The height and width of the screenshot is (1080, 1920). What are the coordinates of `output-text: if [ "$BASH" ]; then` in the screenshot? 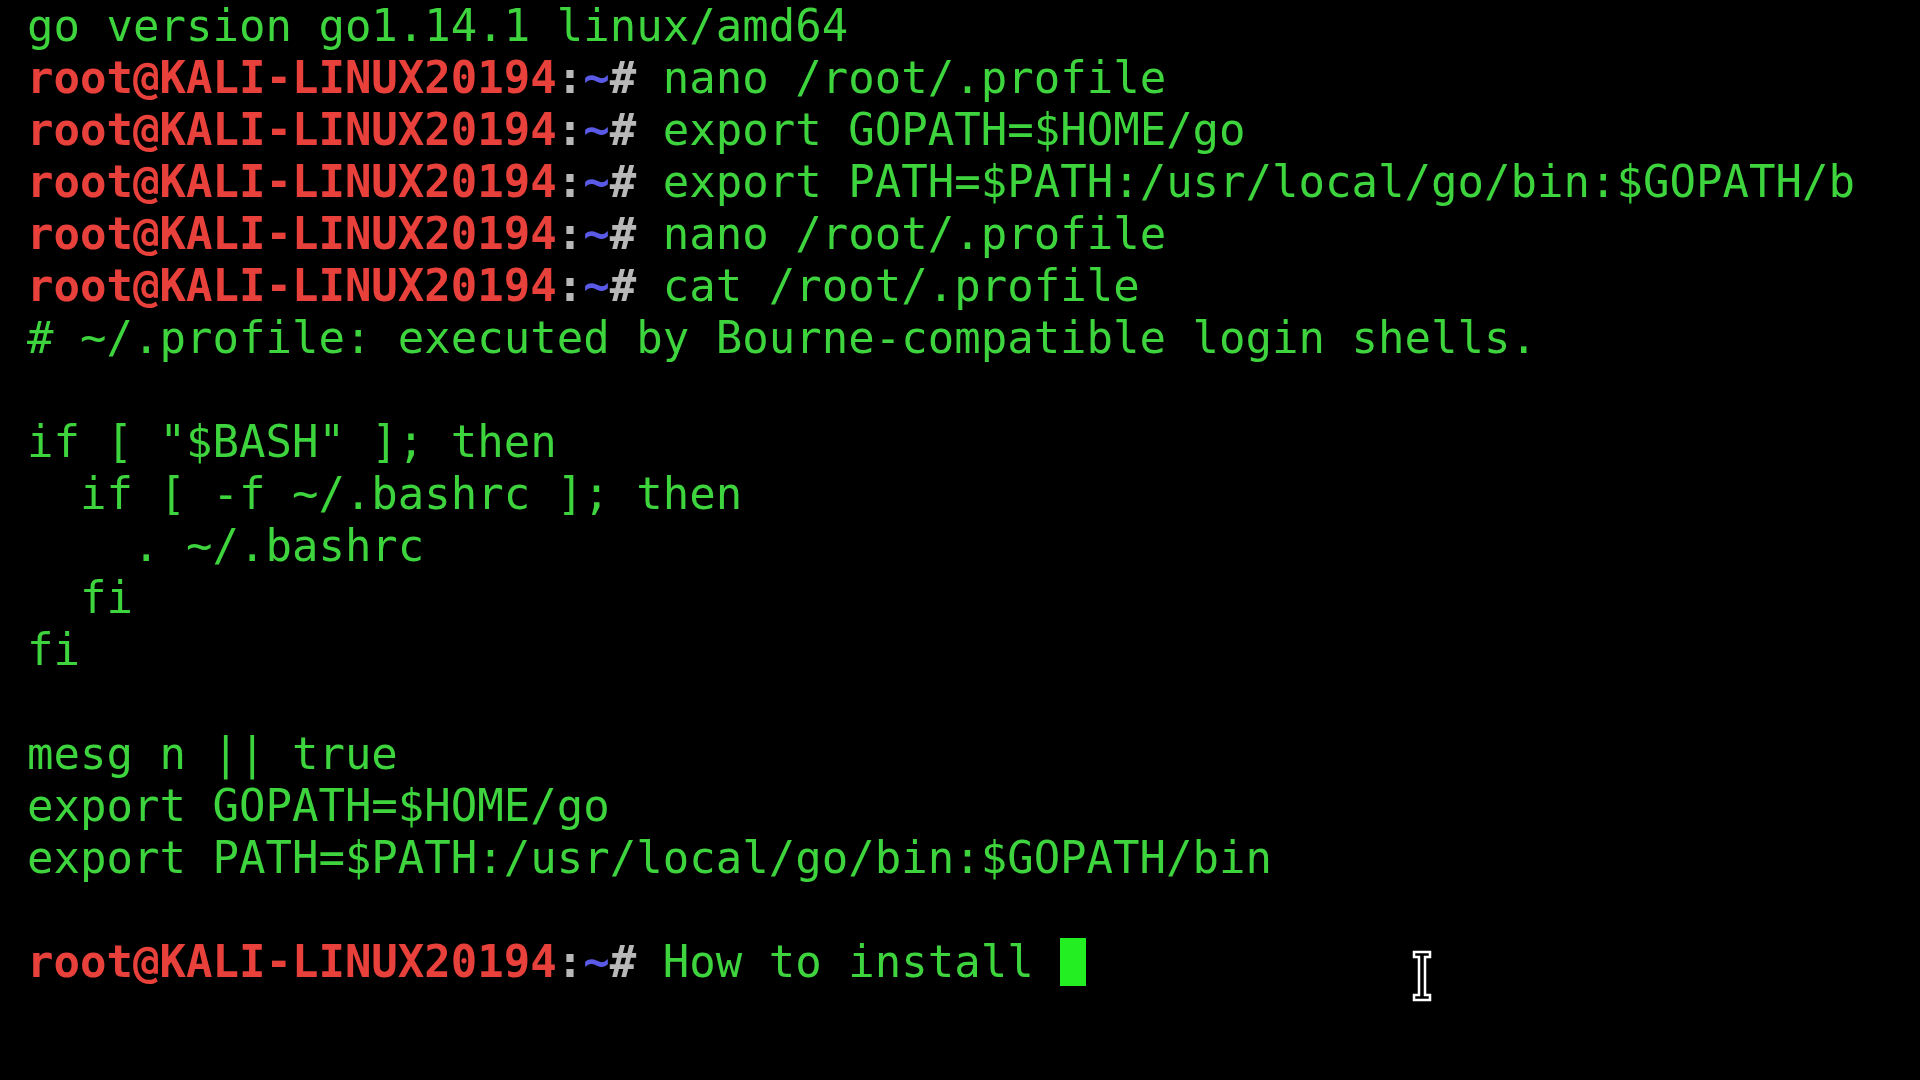 It's located at (292, 442).